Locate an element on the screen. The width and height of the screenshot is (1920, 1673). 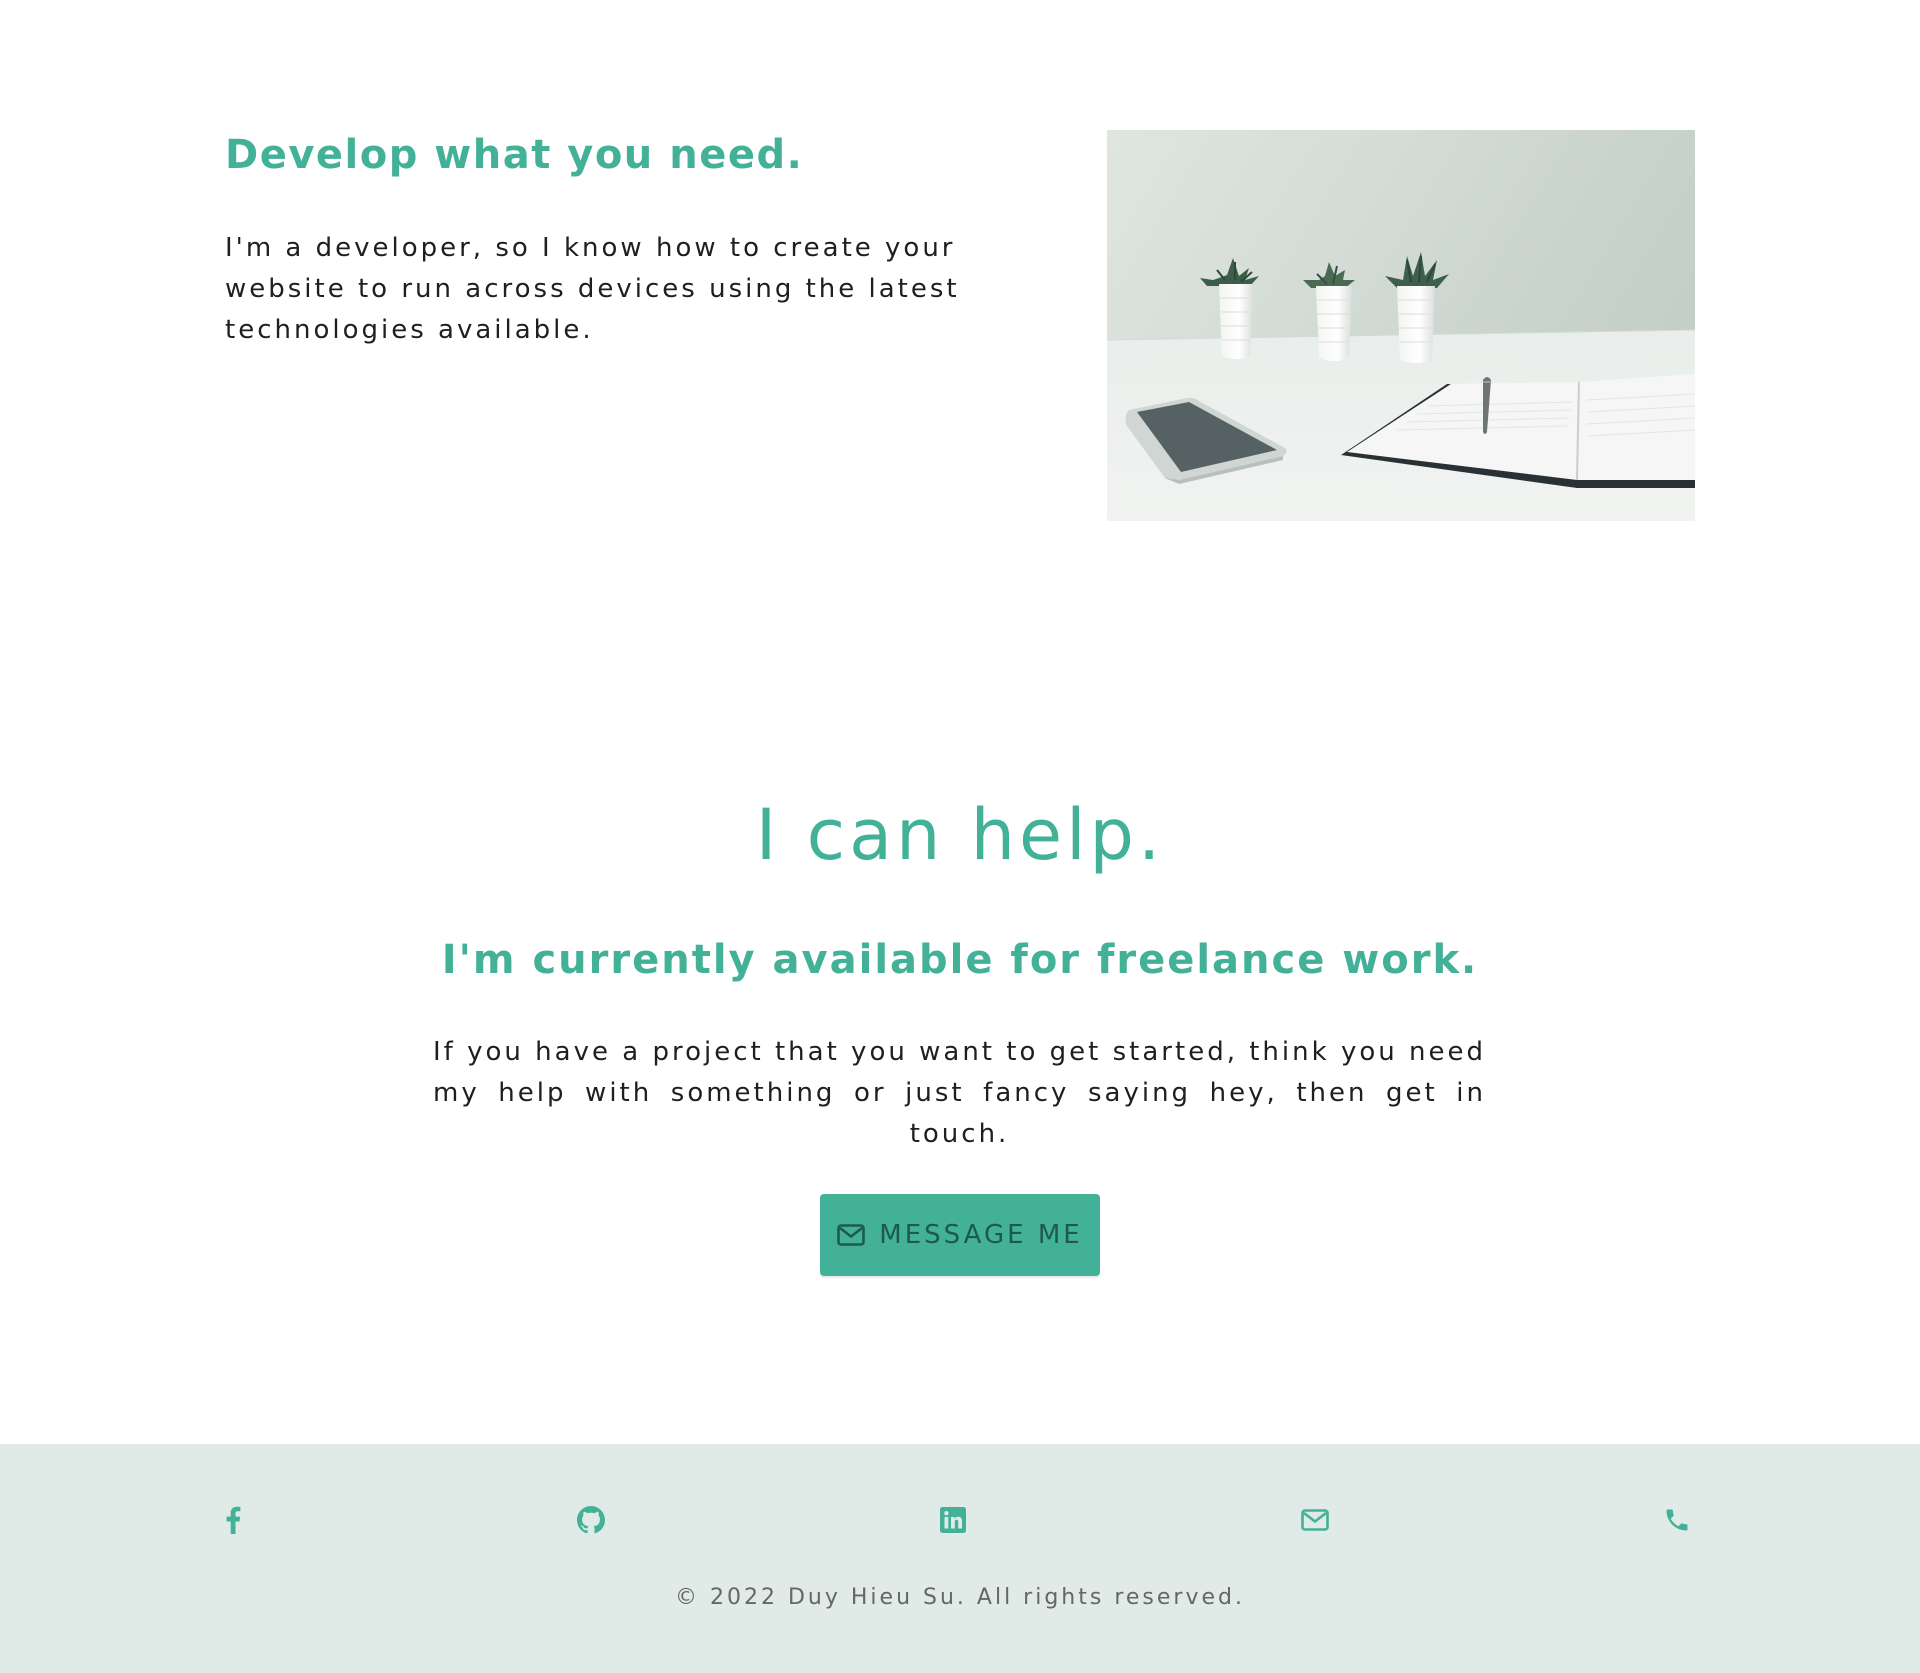
develop-title: Develop what you need. is located at coordinates (514, 155).